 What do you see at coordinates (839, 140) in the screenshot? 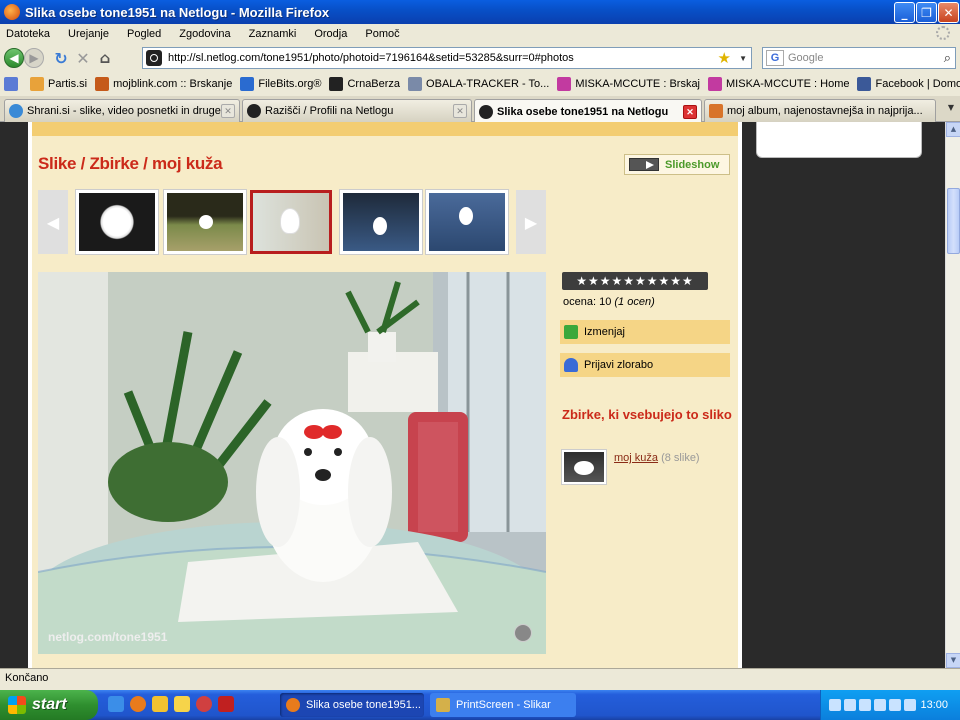
I see `sidebar-box` at bounding box center [839, 140].